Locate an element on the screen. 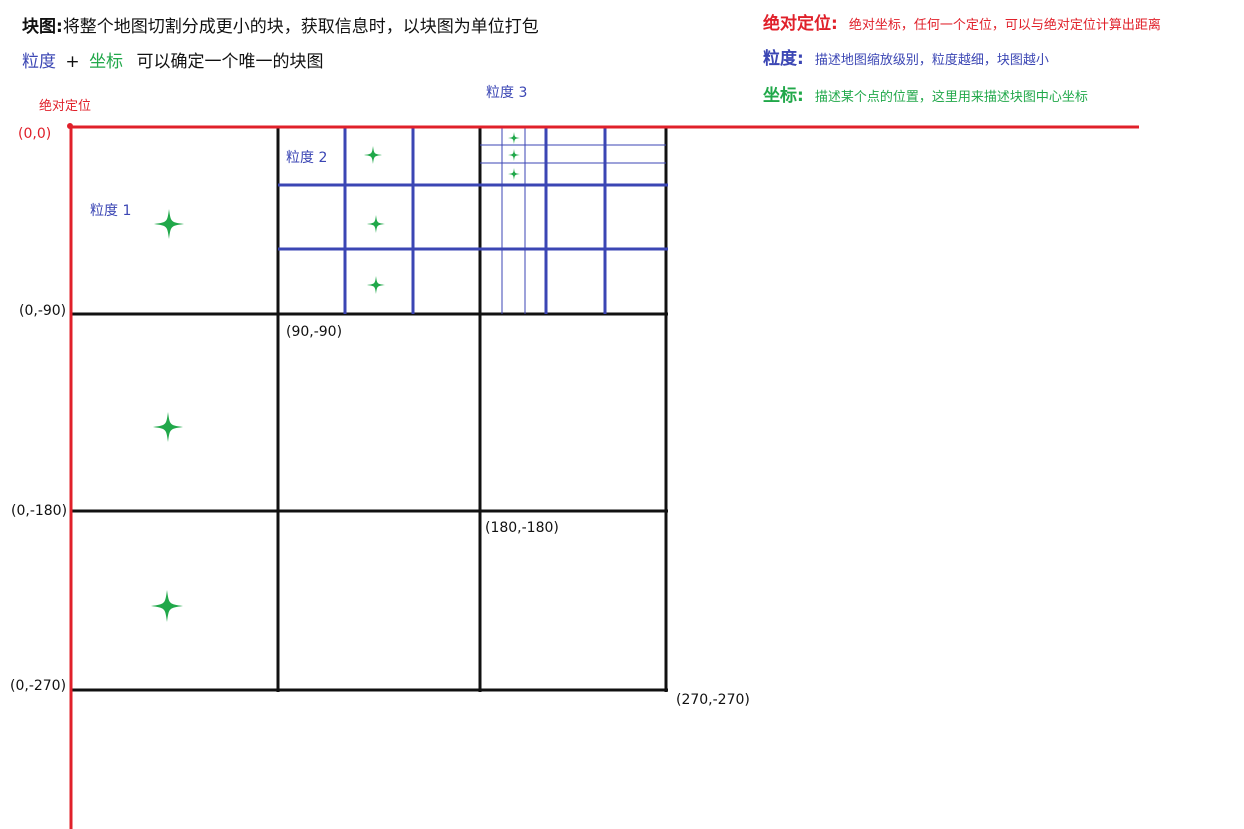  granularity-2-label: 粒度 2 is located at coordinates (307, 158).